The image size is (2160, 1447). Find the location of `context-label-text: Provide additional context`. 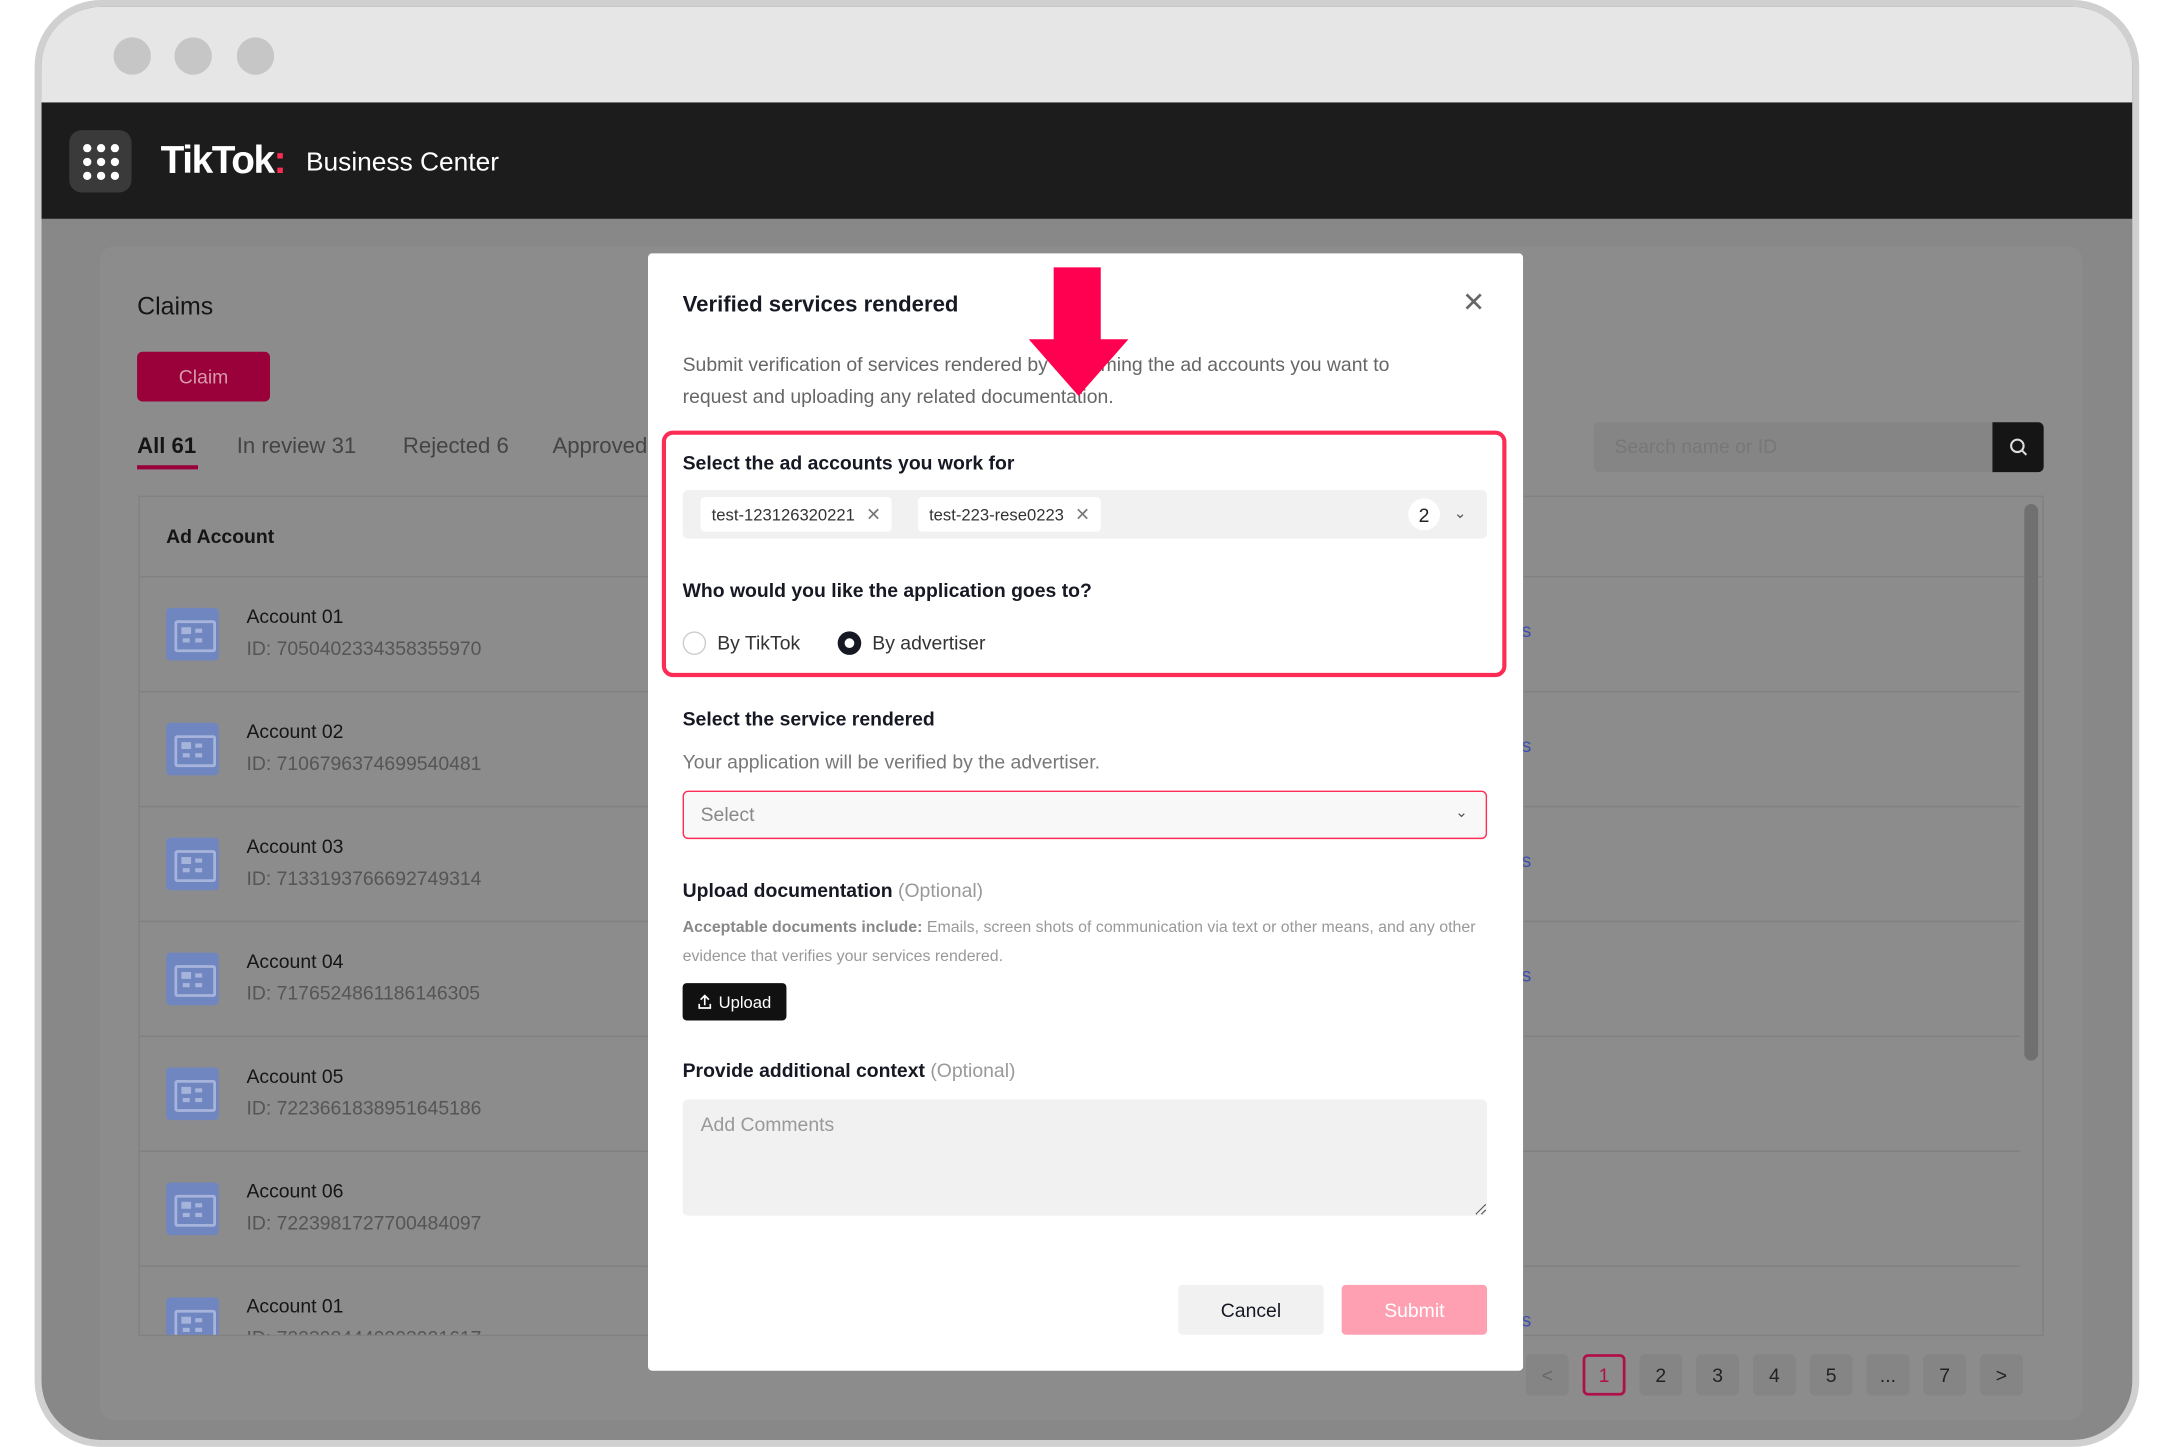

context-label-text: Provide additional context is located at coordinates (803, 1070).